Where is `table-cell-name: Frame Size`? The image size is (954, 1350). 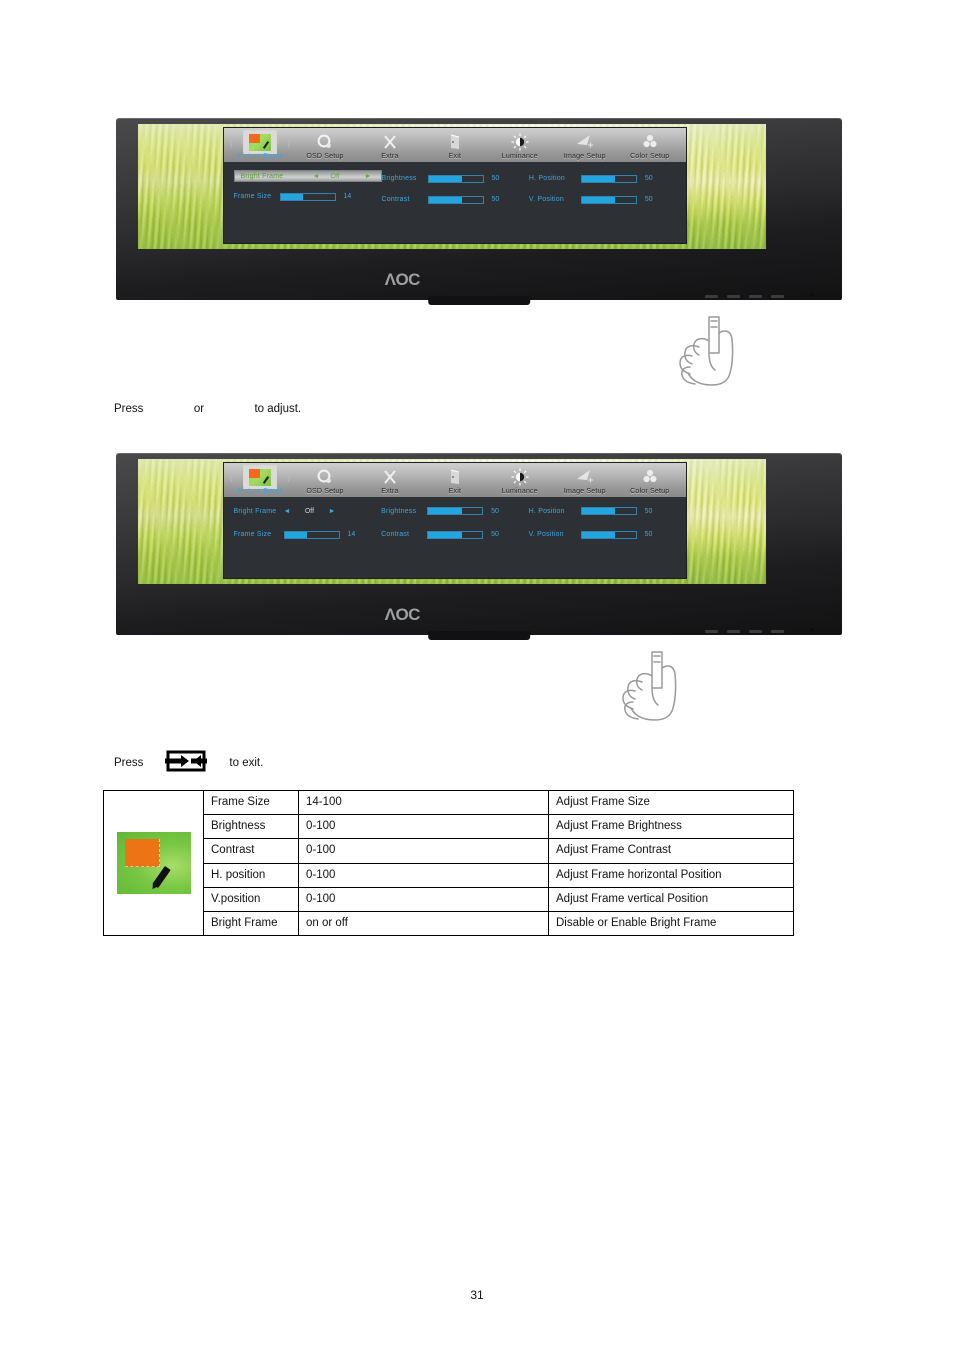 table-cell-name: Frame Size is located at coordinates (251, 802).